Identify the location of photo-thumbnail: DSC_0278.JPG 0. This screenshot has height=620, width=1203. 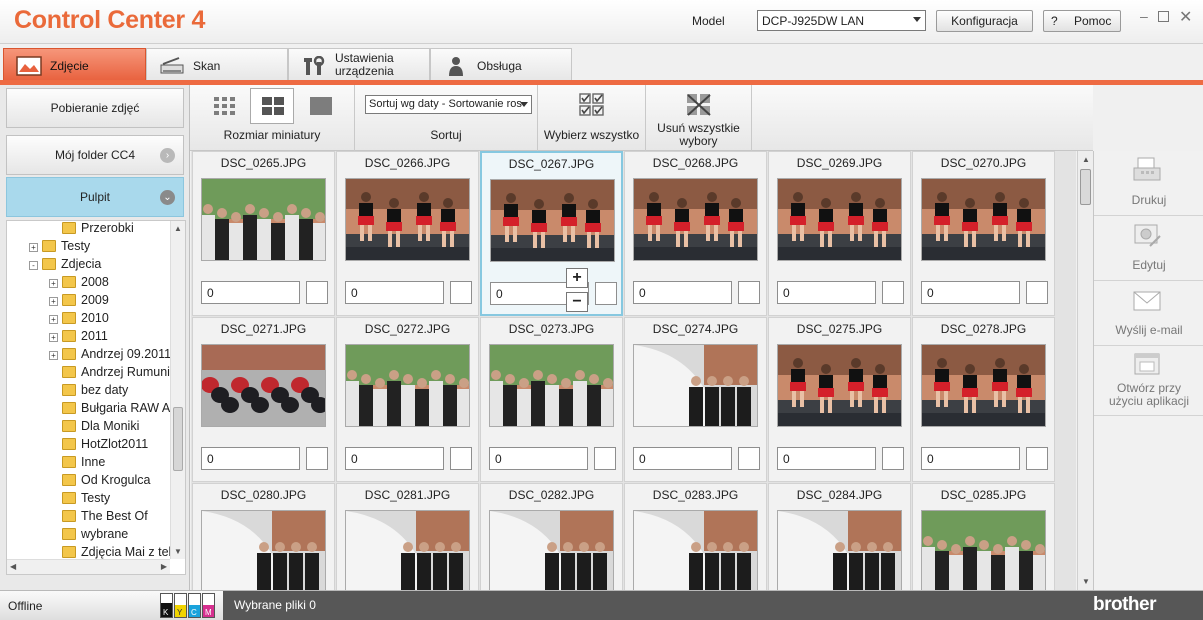
(983, 399).